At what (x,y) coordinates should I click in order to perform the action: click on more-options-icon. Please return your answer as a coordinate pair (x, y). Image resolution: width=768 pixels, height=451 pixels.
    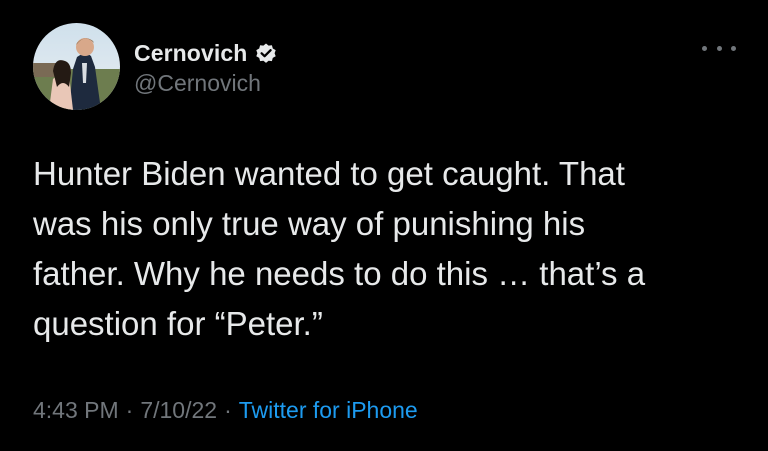
    Looking at the image, I should click on (719, 48).